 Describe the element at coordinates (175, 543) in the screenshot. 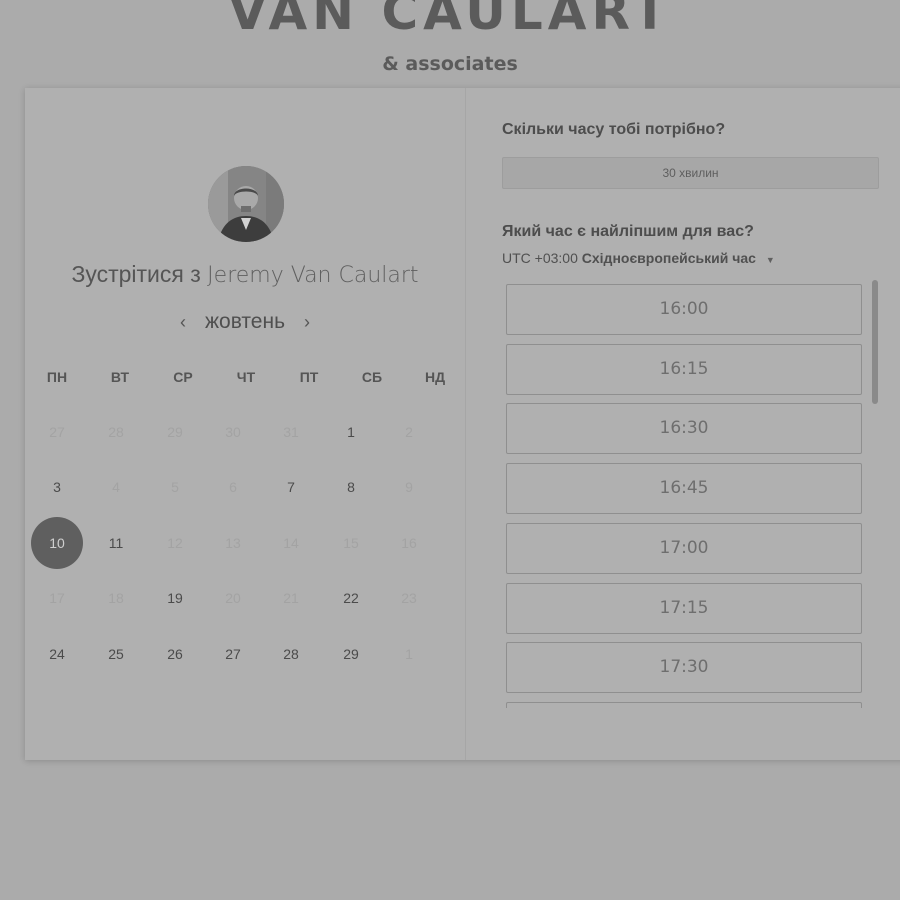

I see `calendar-day: 12` at that location.